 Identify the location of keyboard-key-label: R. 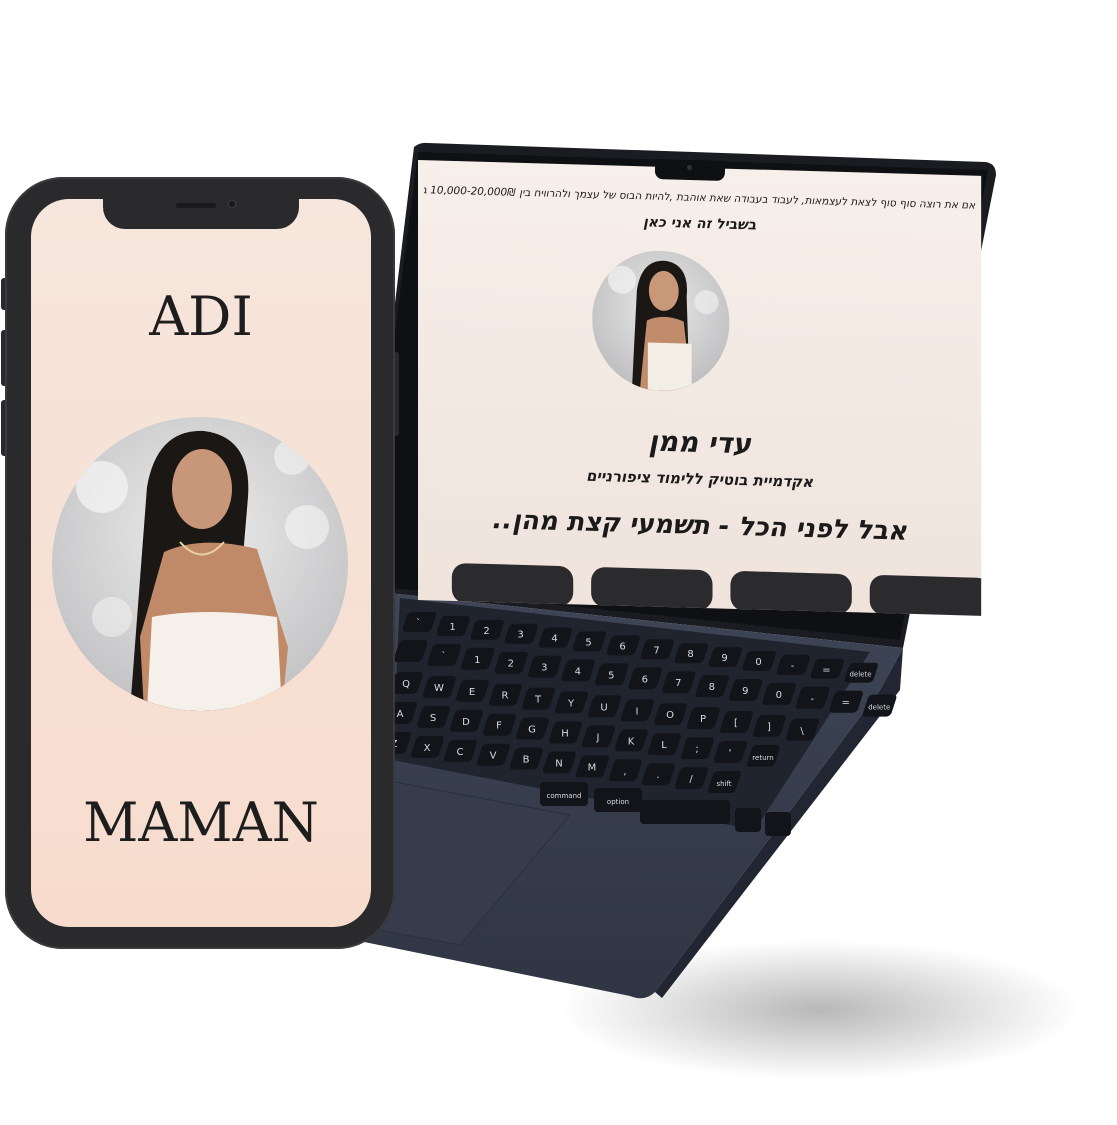
(505, 696).